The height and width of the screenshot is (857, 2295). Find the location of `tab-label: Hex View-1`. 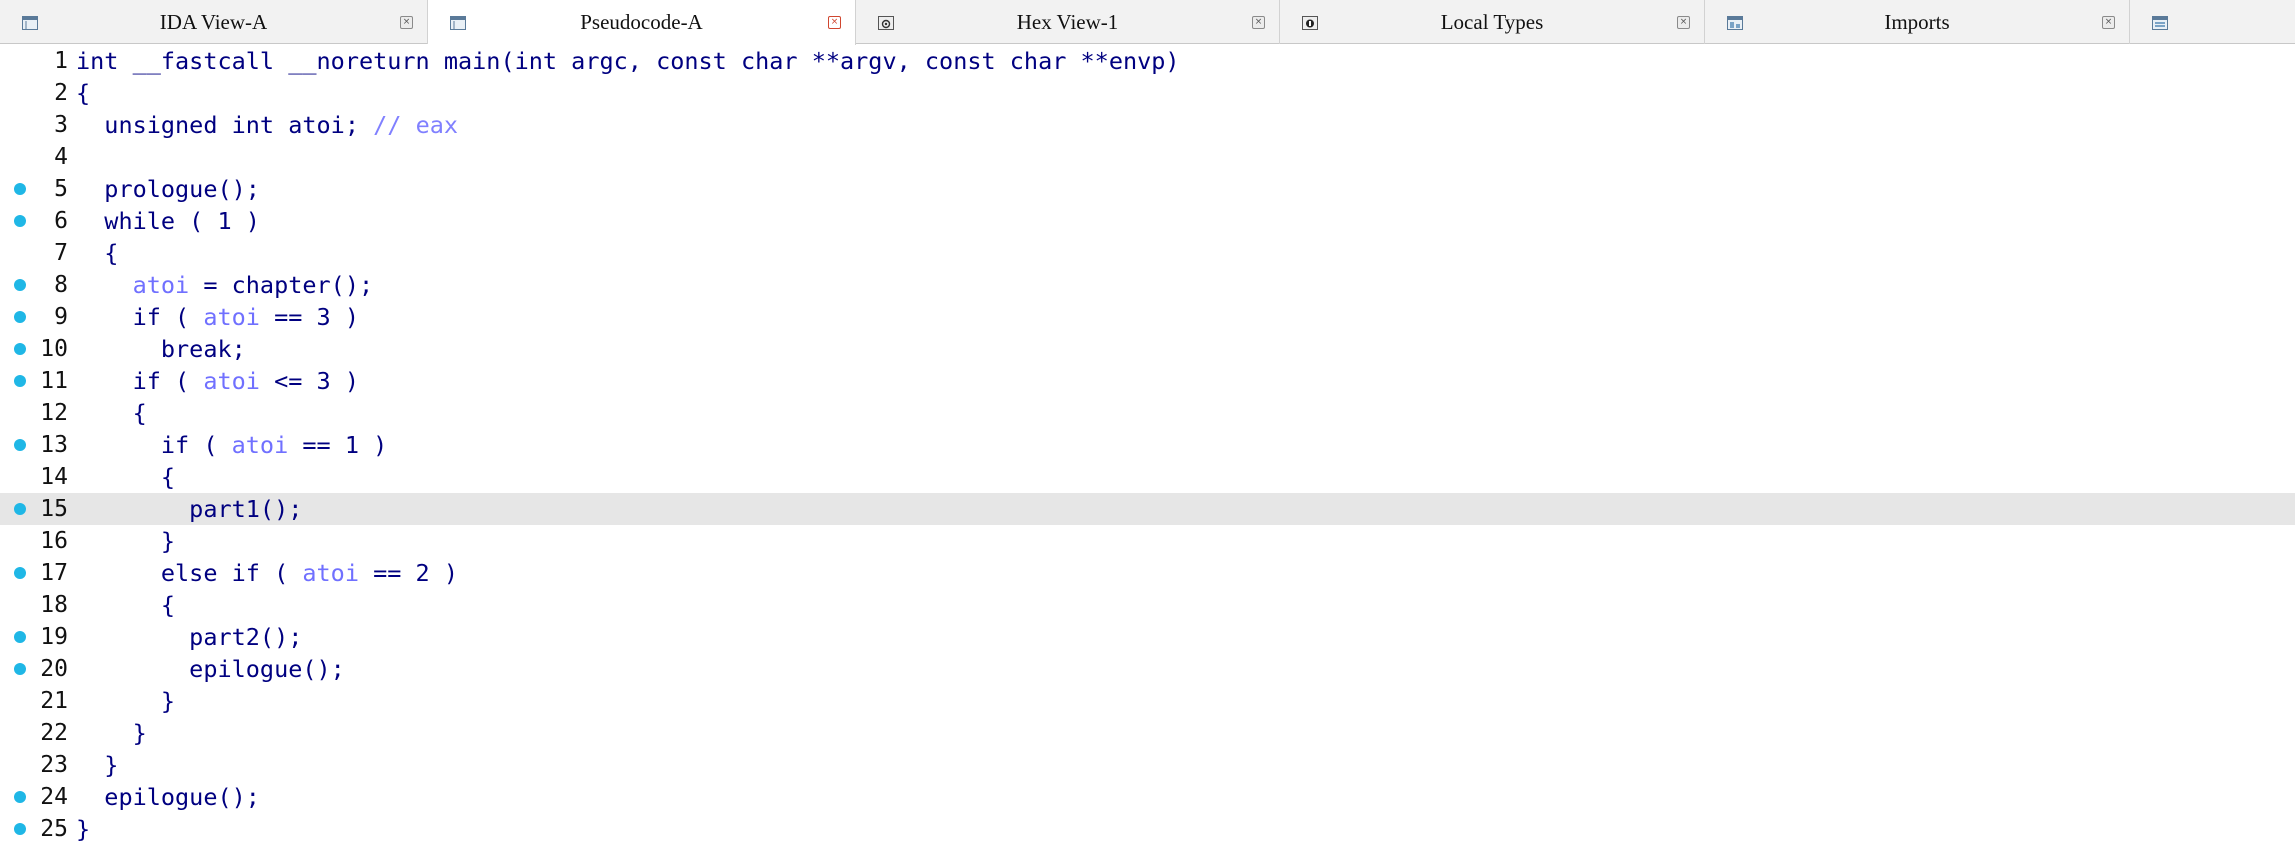

tab-label: Hex View-1 is located at coordinates (1067, 22).